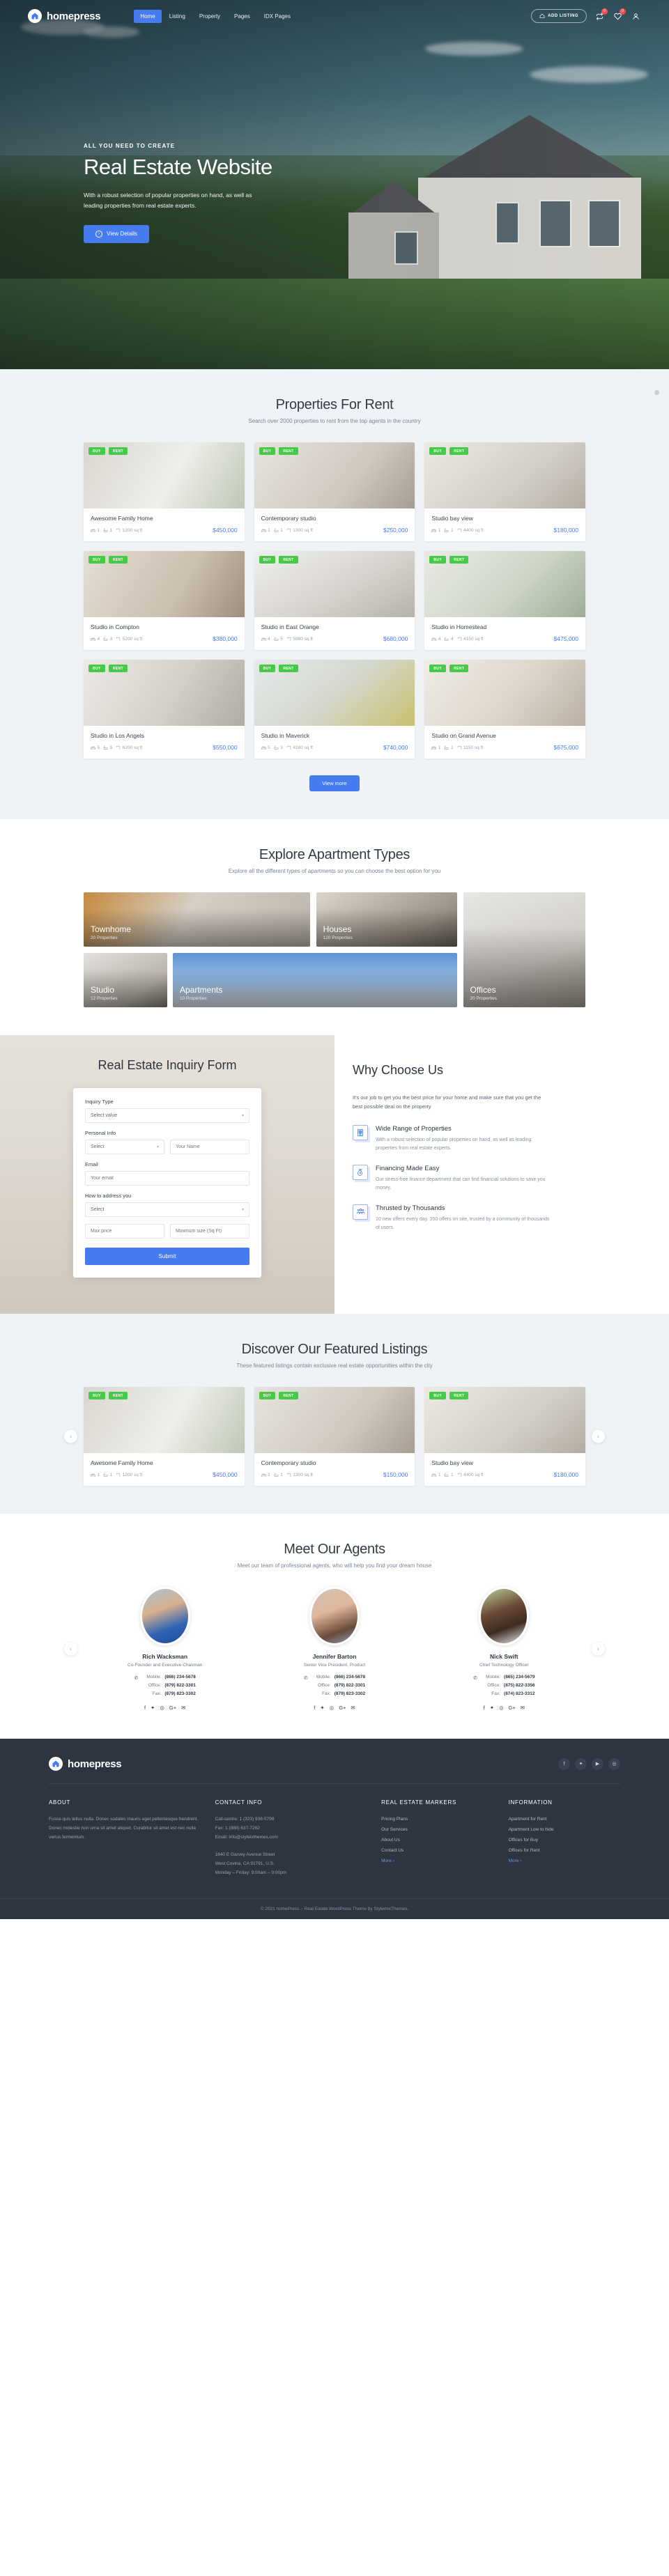 The image size is (669, 2576). What do you see at coordinates (225, 1474) in the screenshot?
I see `property-price: $450,000` at bounding box center [225, 1474].